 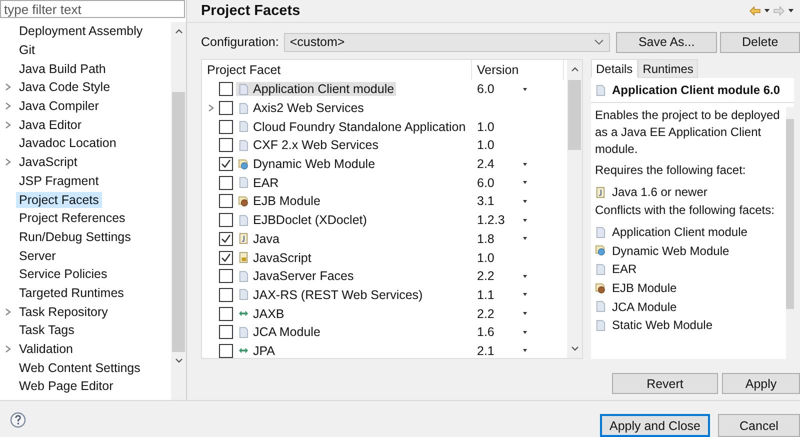 I want to click on sidebar-item: Git, so click(x=27, y=50).